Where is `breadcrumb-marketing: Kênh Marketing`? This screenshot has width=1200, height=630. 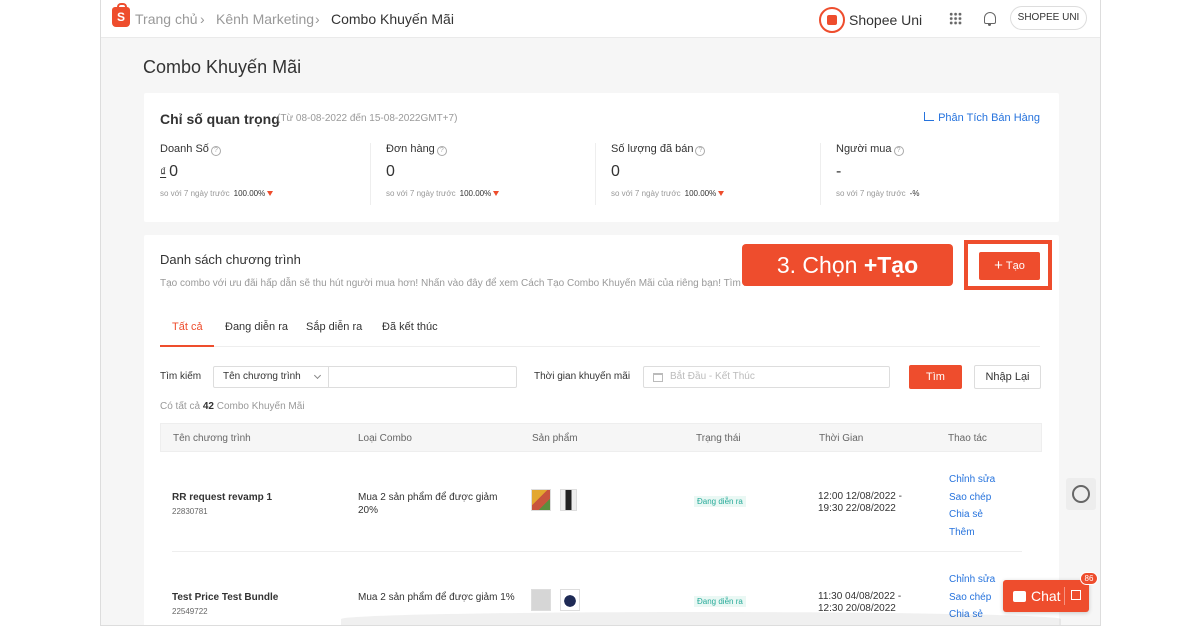
breadcrumb-marketing: Kênh Marketing is located at coordinates (265, 19).